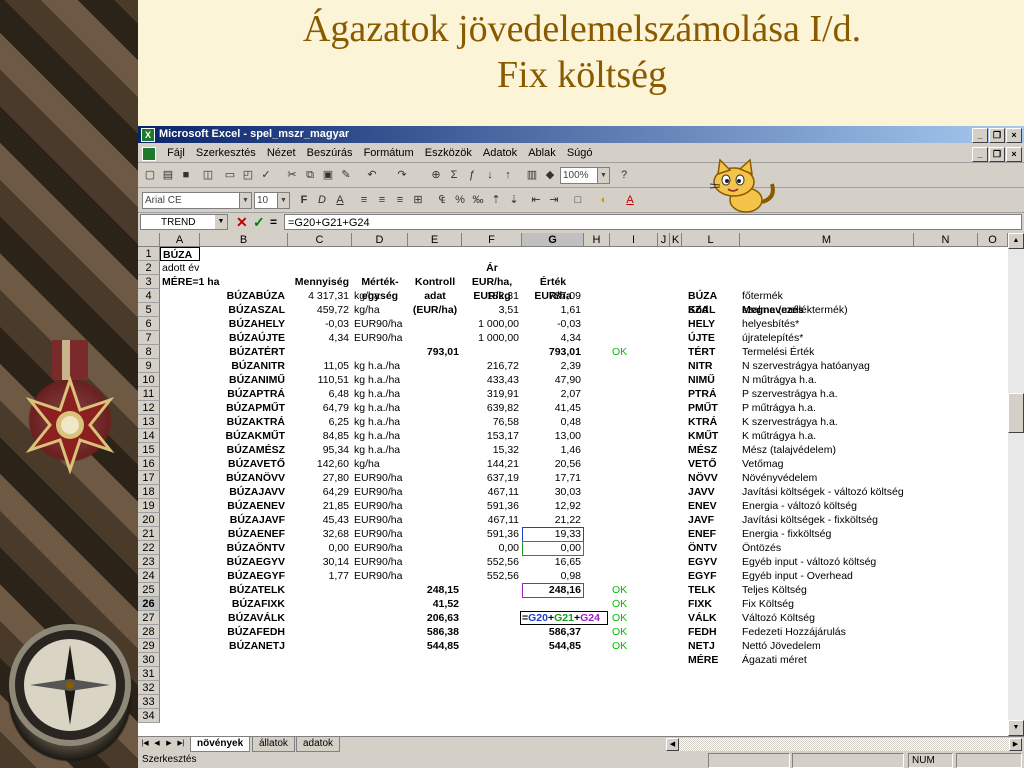 Image resolution: width=1024 pixels, height=768 pixels. Describe the element at coordinates (713, 310) in the screenshot. I see `cell-l: SZAL` at that location.